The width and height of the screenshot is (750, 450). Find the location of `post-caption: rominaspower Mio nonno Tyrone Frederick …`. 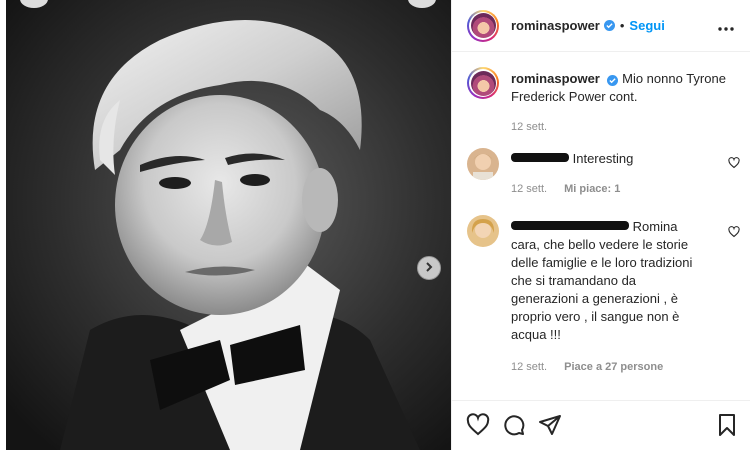

post-caption: rominaspower Mio nonno Tyrone Frederick … is located at coordinates (604, 101).